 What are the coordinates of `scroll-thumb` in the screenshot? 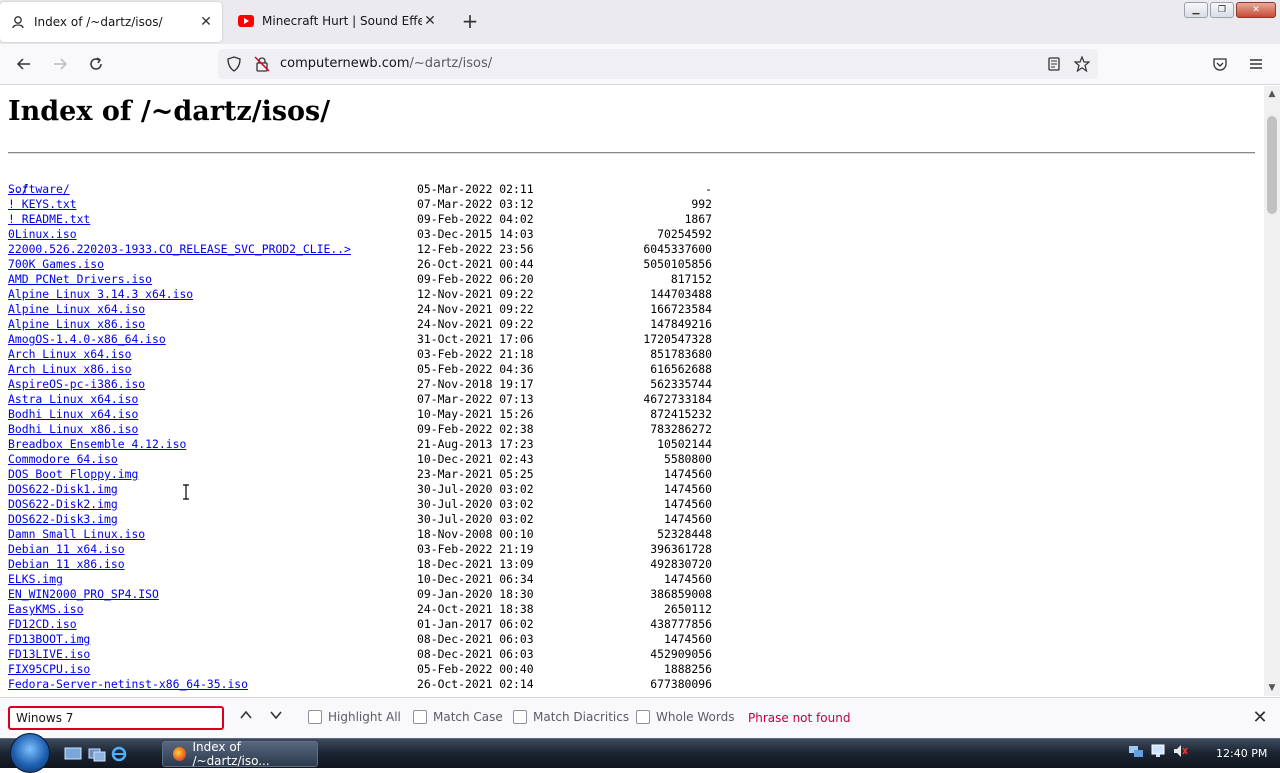 It's located at (1272, 165).